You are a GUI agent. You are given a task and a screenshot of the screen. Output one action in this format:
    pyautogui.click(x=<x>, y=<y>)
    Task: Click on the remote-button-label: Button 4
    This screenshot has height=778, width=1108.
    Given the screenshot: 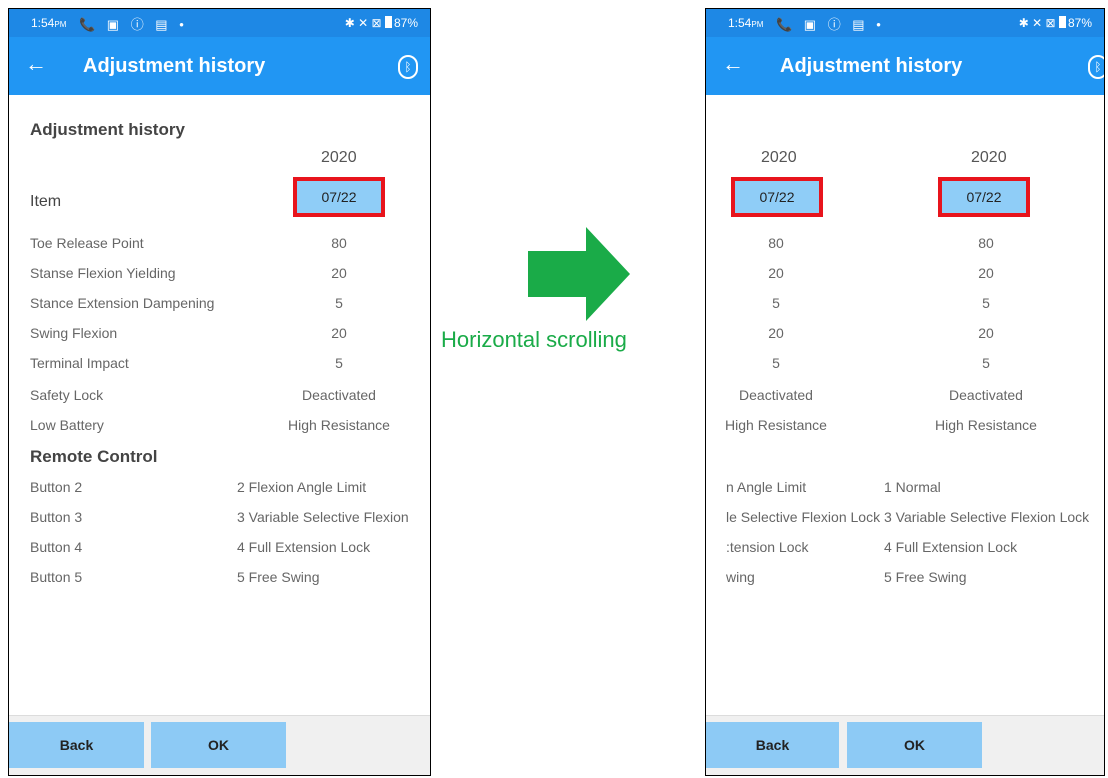 What is the action you would take?
    pyautogui.click(x=56, y=547)
    